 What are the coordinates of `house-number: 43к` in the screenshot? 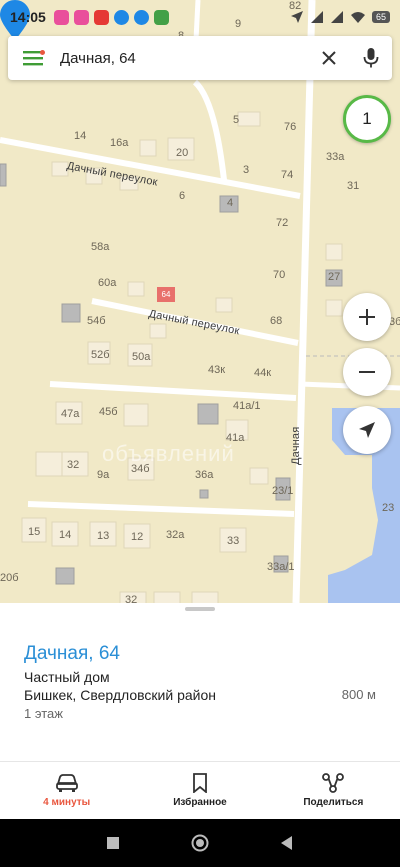 It's located at (217, 370).